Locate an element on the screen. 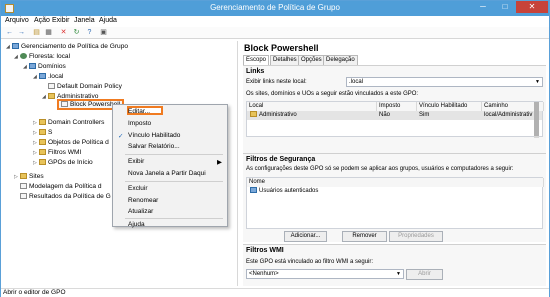  menu-item-renomear: Renomear is located at coordinates (143, 200).